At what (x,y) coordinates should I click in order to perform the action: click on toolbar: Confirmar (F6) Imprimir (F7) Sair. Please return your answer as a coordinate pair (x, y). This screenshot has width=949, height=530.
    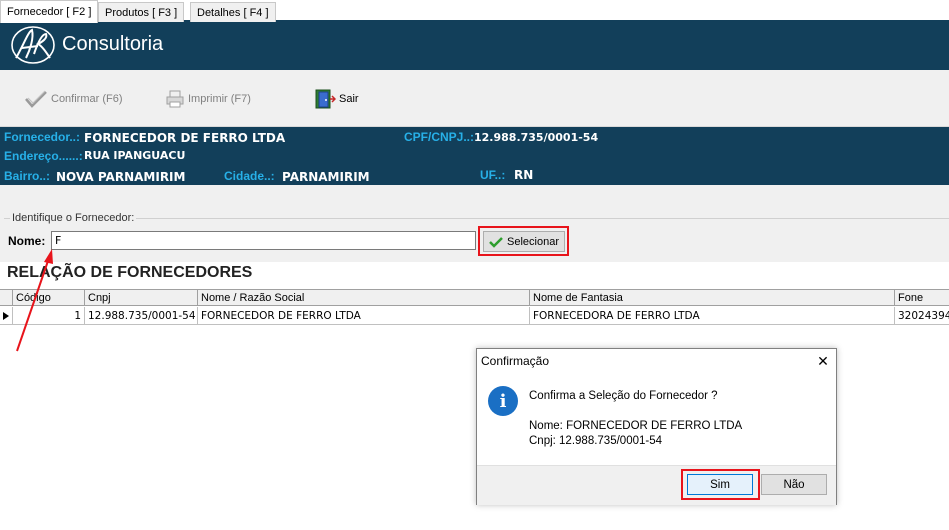
    Looking at the image, I should click on (474, 98).